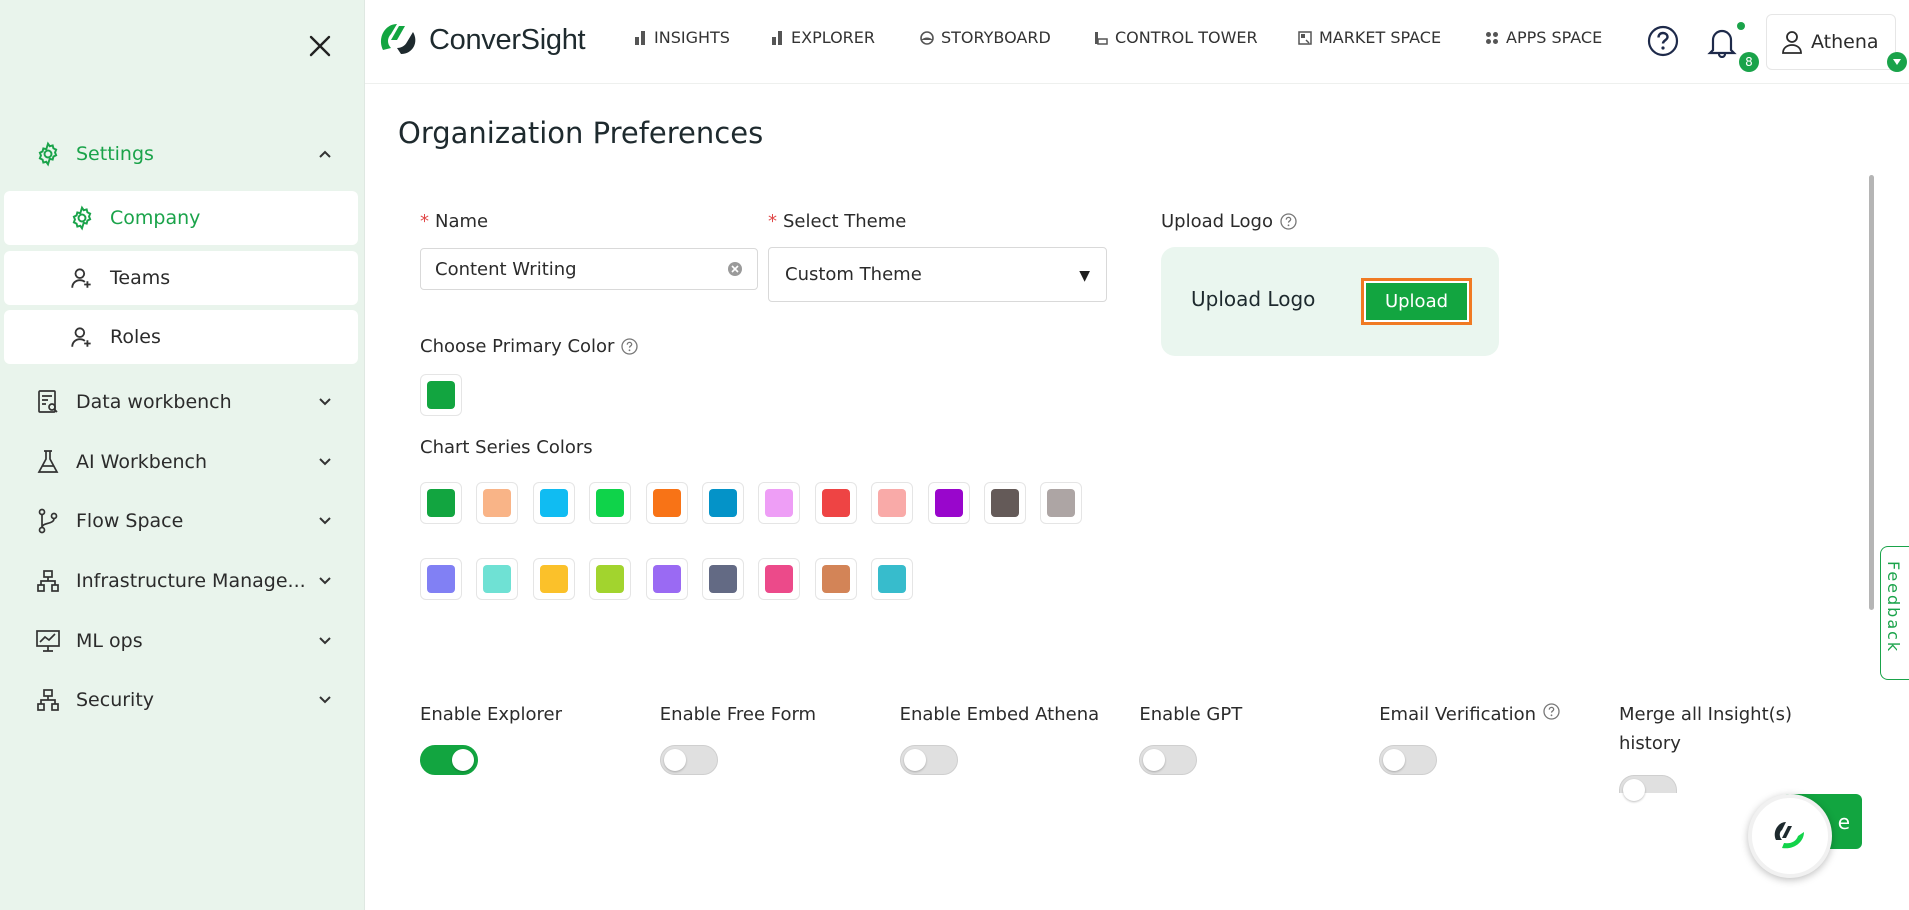 This screenshot has width=1909, height=910. Describe the element at coordinates (398, 39) in the screenshot. I see `conversight-logo-icon` at that location.